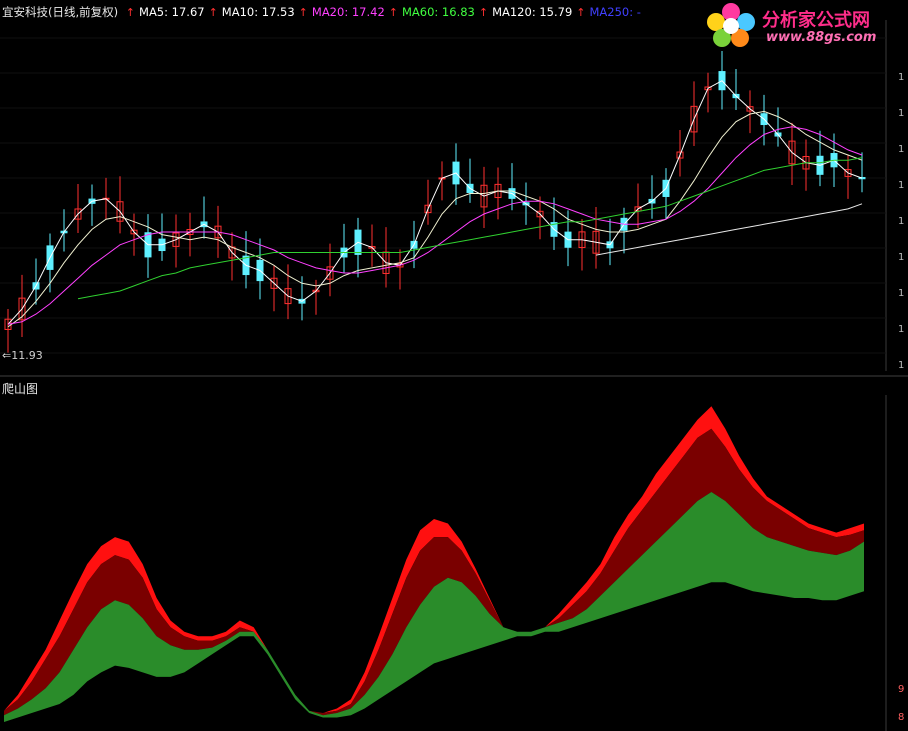 This screenshot has height=731, width=908. I want to click on site-logo: 分析家公式网 www.88gs.com, so click(802, 26).